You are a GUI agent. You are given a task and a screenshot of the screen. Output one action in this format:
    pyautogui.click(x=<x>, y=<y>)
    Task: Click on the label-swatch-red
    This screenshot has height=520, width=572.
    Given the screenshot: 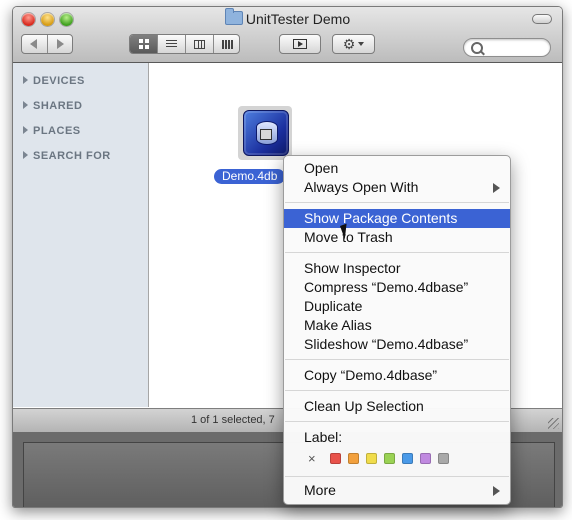 What is the action you would take?
    pyautogui.click(x=335, y=458)
    